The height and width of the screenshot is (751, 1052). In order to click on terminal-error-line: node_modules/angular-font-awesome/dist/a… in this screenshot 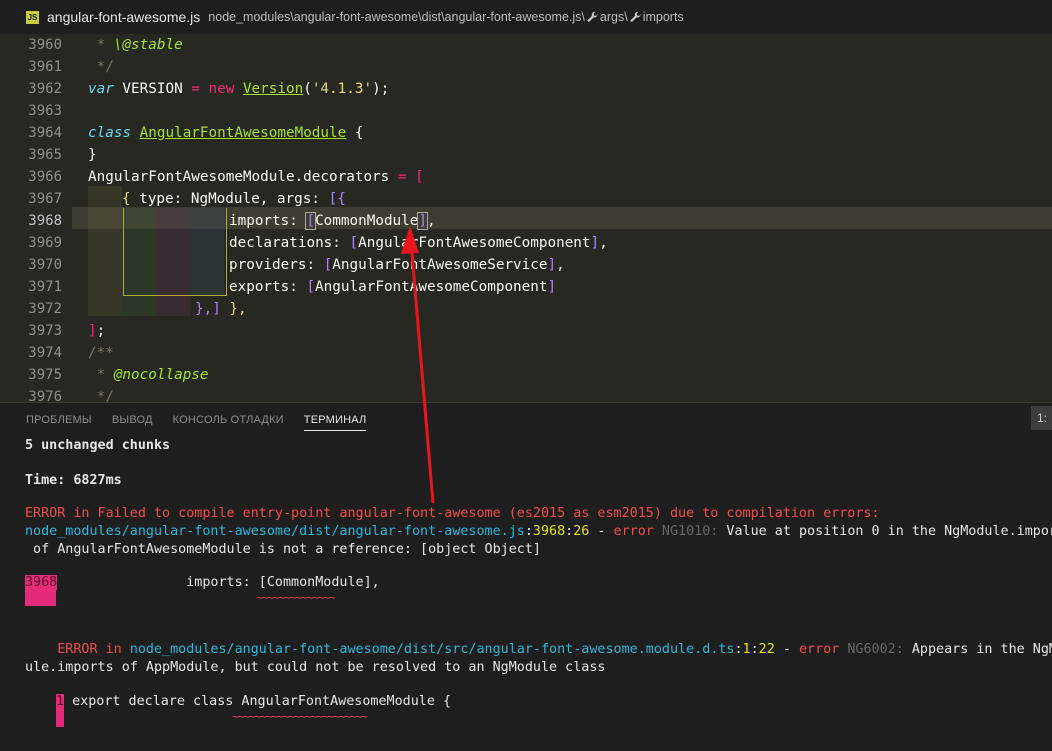, I will do `click(538, 531)`.